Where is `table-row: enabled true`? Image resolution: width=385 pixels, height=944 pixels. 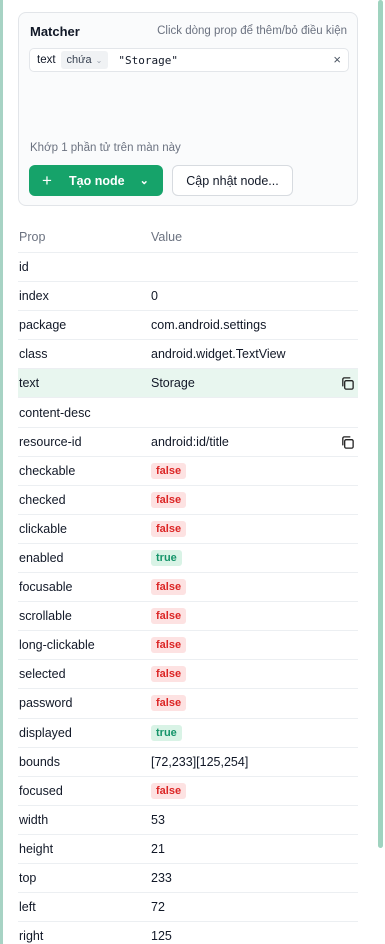 table-row: enabled true is located at coordinates (188, 557).